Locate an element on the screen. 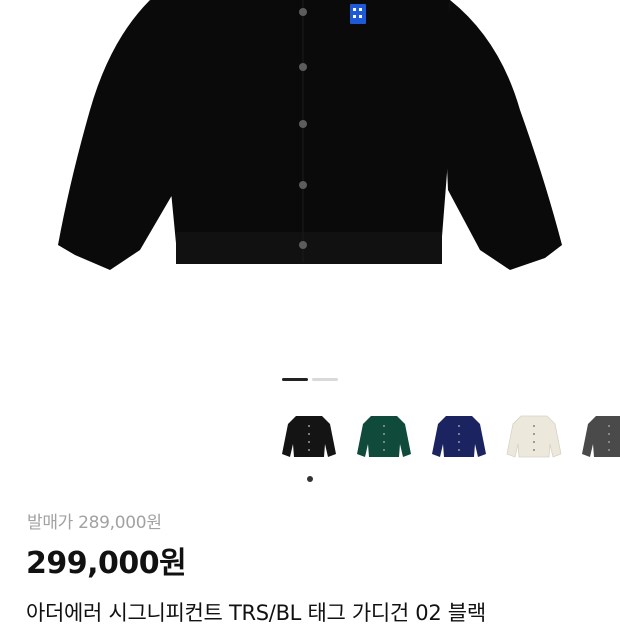  color-options is located at coordinates (450, 437).